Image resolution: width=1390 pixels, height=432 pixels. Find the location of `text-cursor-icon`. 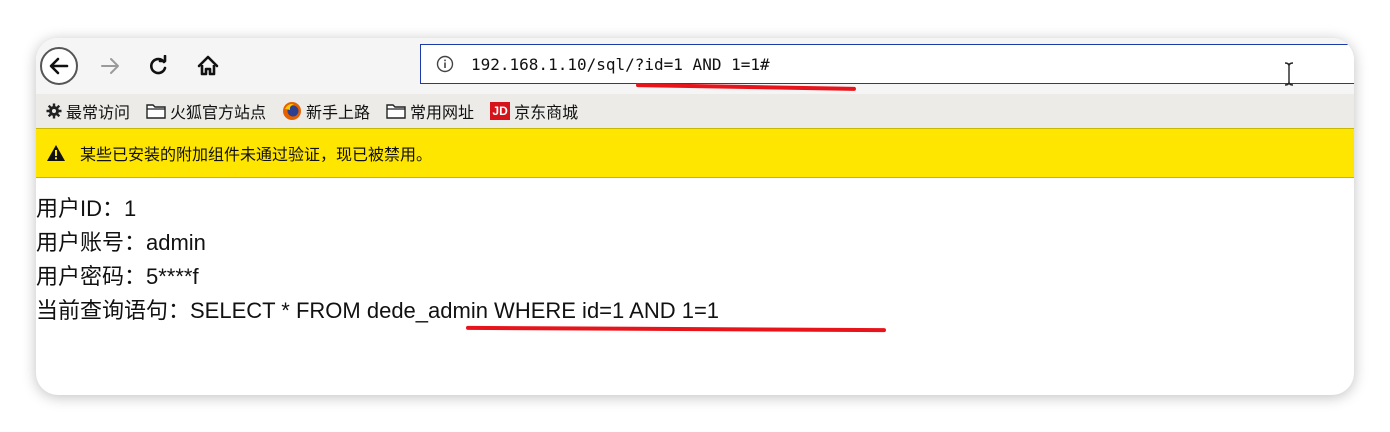

text-cursor-icon is located at coordinates (1289, 74).